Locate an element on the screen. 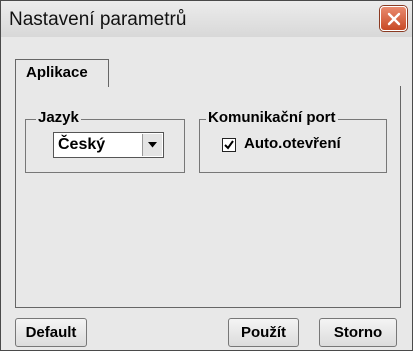  title-bar: Nastavení parametrů is located at coordinates (206, 19).